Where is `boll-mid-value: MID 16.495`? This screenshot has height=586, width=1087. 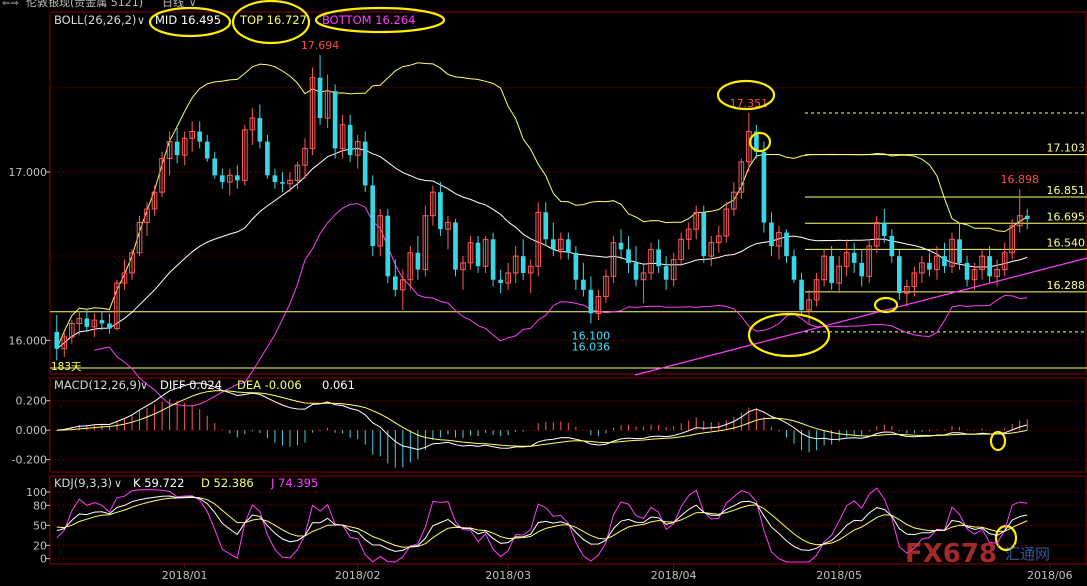
boll-mid-value: MID 16.495 is located at coordinates (188, 20).